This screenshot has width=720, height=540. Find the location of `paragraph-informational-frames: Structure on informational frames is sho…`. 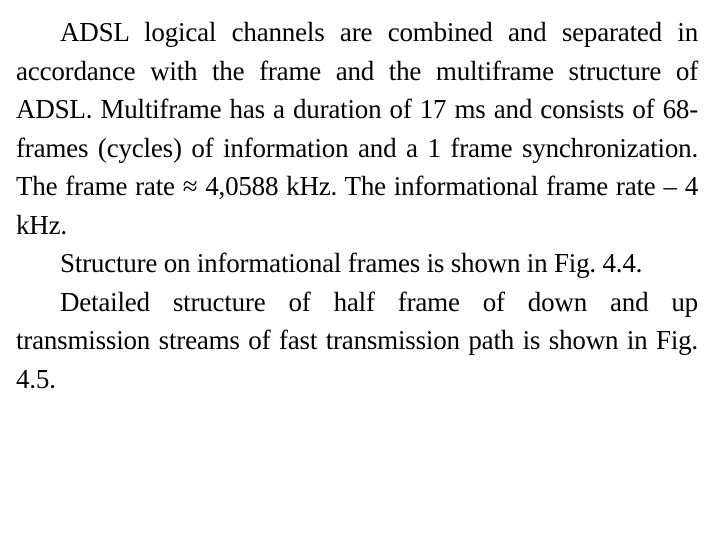

paragraph-informational-frames: Structure on informational frames is sho… is located at coordinates (351, 263).